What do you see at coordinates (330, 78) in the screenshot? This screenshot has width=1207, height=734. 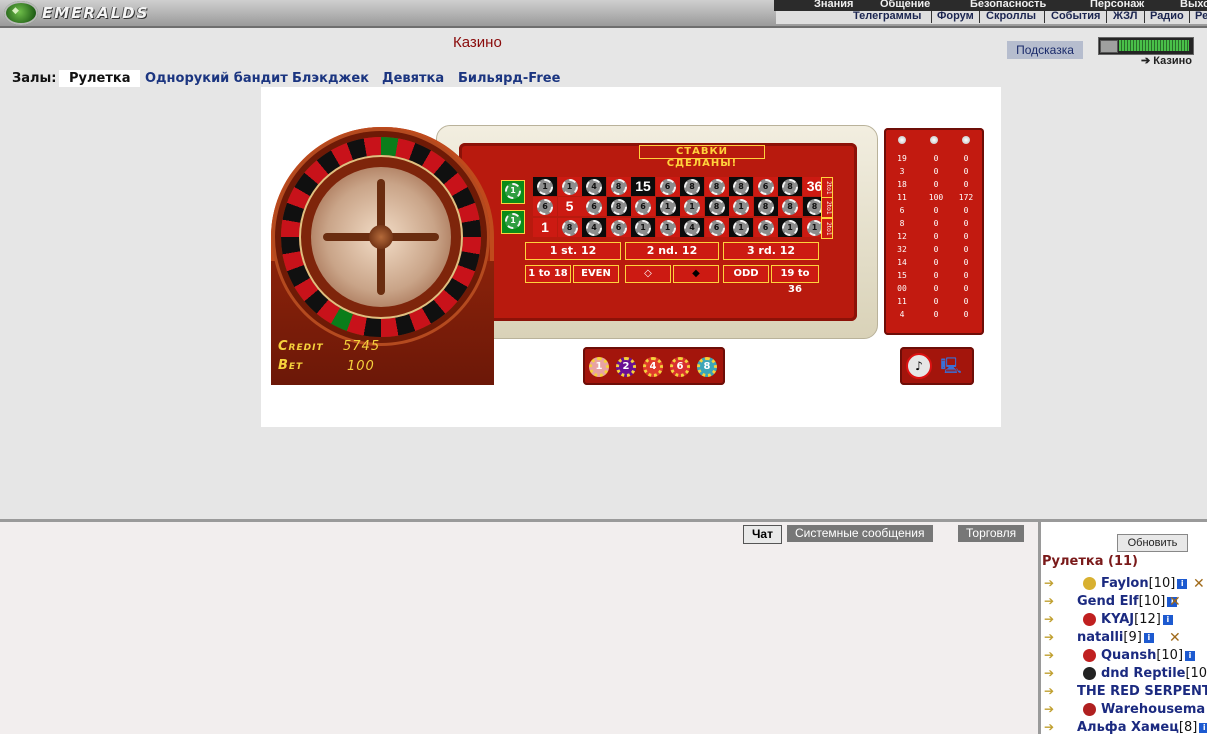 I see `hall-tab-blackjack: Блэкджек` at bounding box center [330, 78].